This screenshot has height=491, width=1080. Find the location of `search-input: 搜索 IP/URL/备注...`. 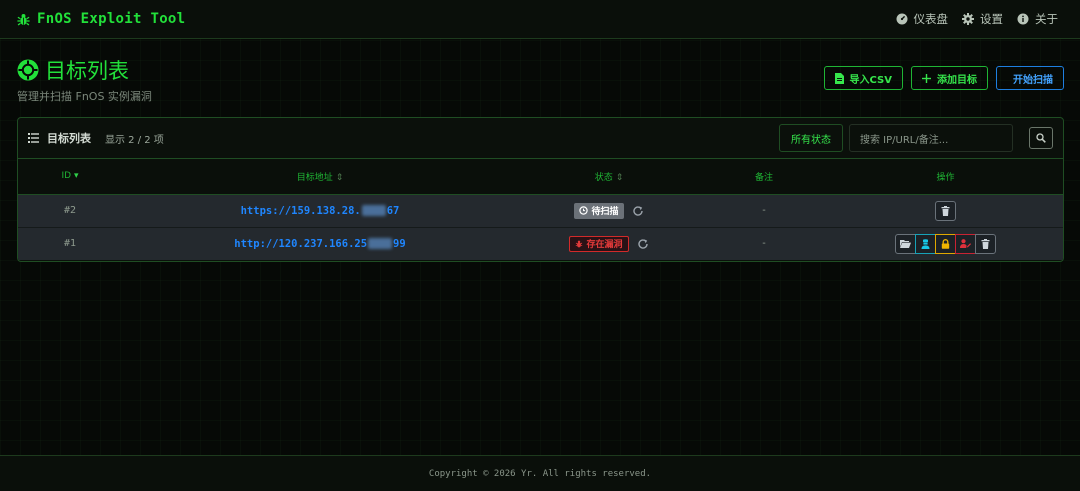

search-input: 搜索 IP/URL/备注... is located at coordinates (931, 138).